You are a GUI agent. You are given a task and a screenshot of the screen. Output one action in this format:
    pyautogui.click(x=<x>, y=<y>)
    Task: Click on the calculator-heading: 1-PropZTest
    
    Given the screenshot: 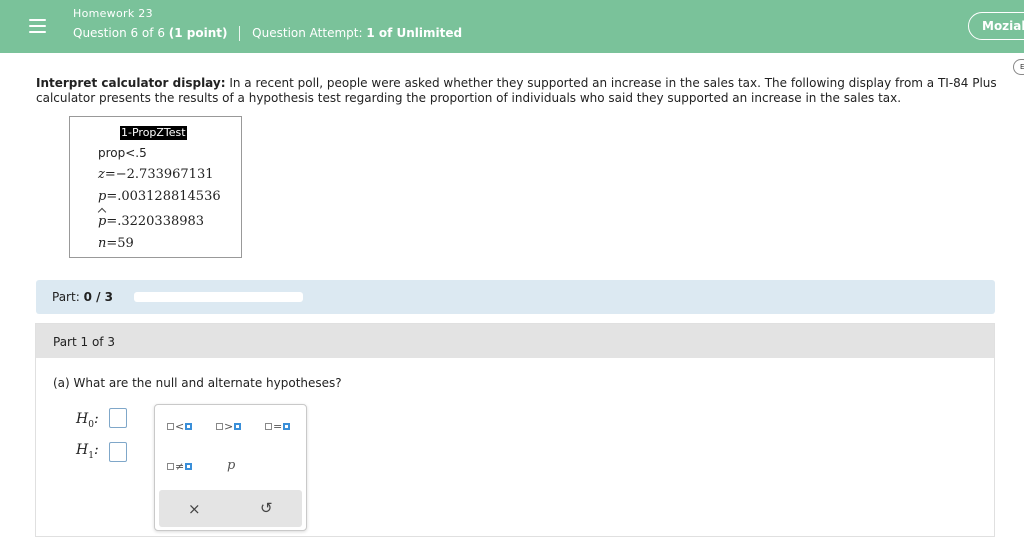 What is the action you would take?
    pyautogui.click(x=153, y=133)
    